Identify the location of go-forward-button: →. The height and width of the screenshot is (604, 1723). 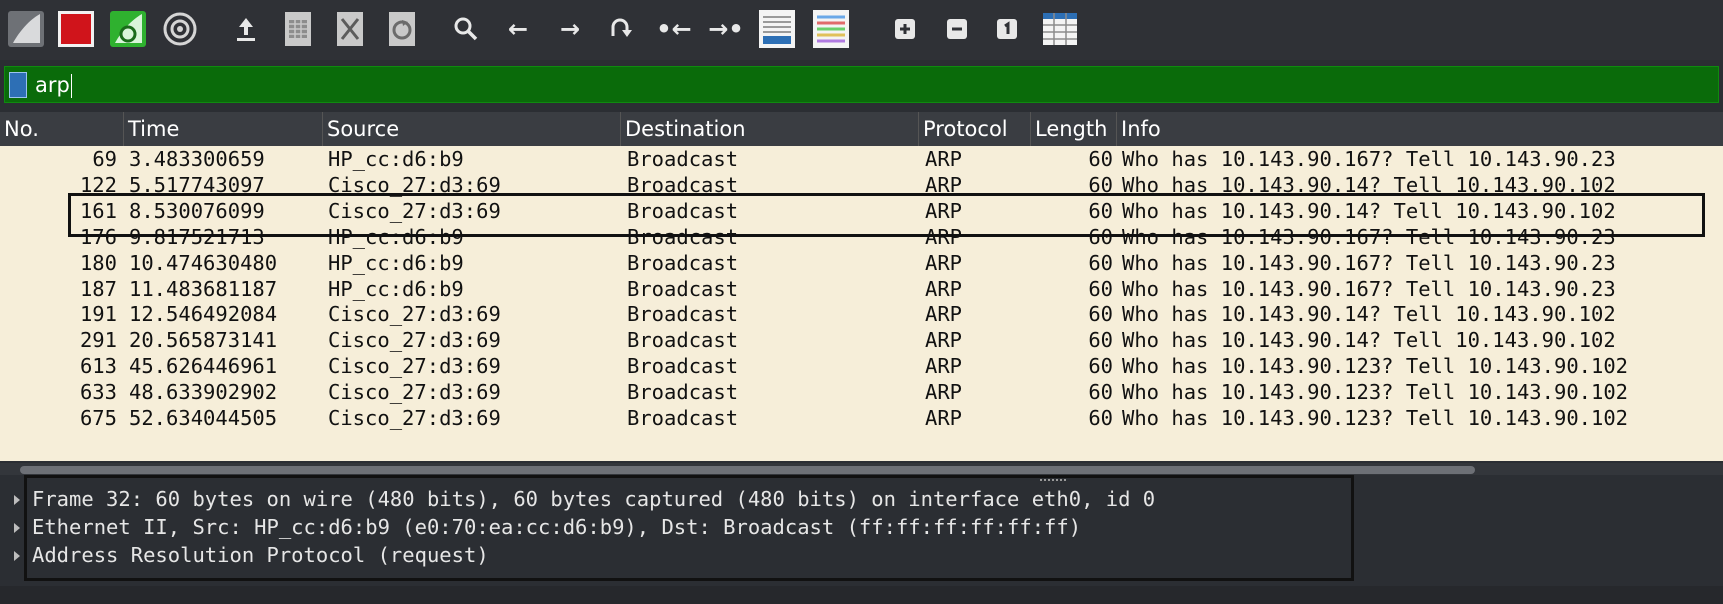
(570, 29).